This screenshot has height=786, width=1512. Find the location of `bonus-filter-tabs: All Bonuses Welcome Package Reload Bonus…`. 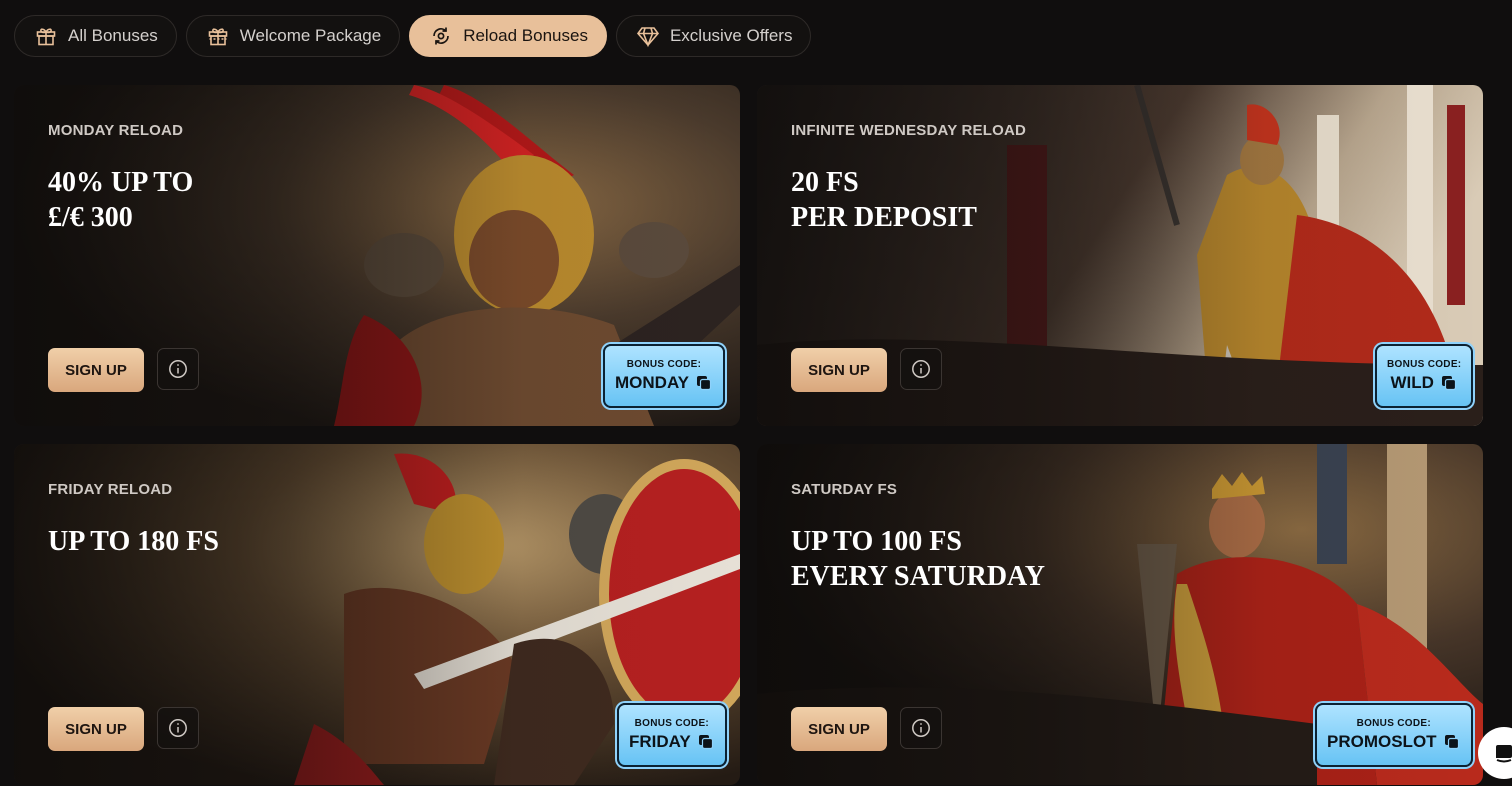

bonus-filter-tabs: All Bonuses Welcome Package Reload Bonus… is located at coordinates (413, 36).